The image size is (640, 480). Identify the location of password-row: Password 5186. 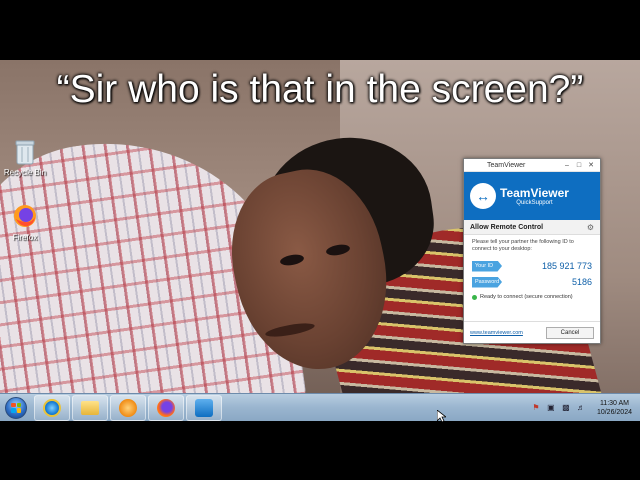
(532, 282).